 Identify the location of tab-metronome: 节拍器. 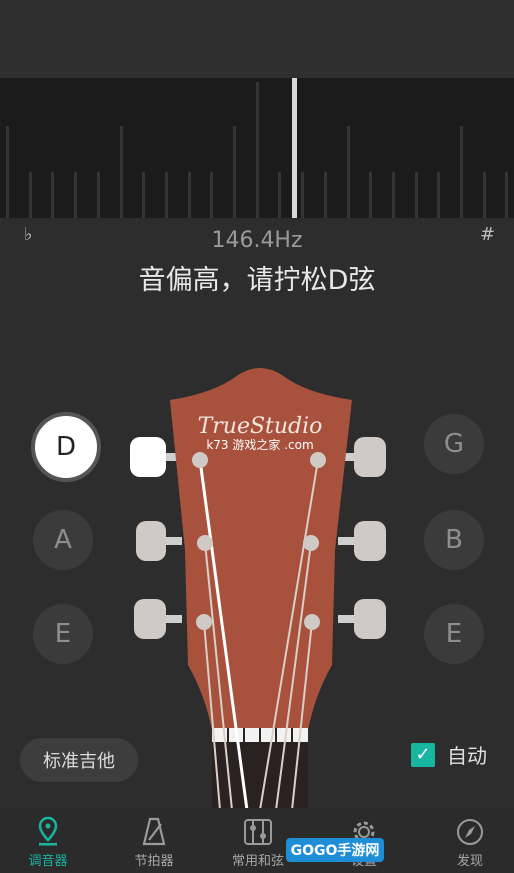
(154, 842).